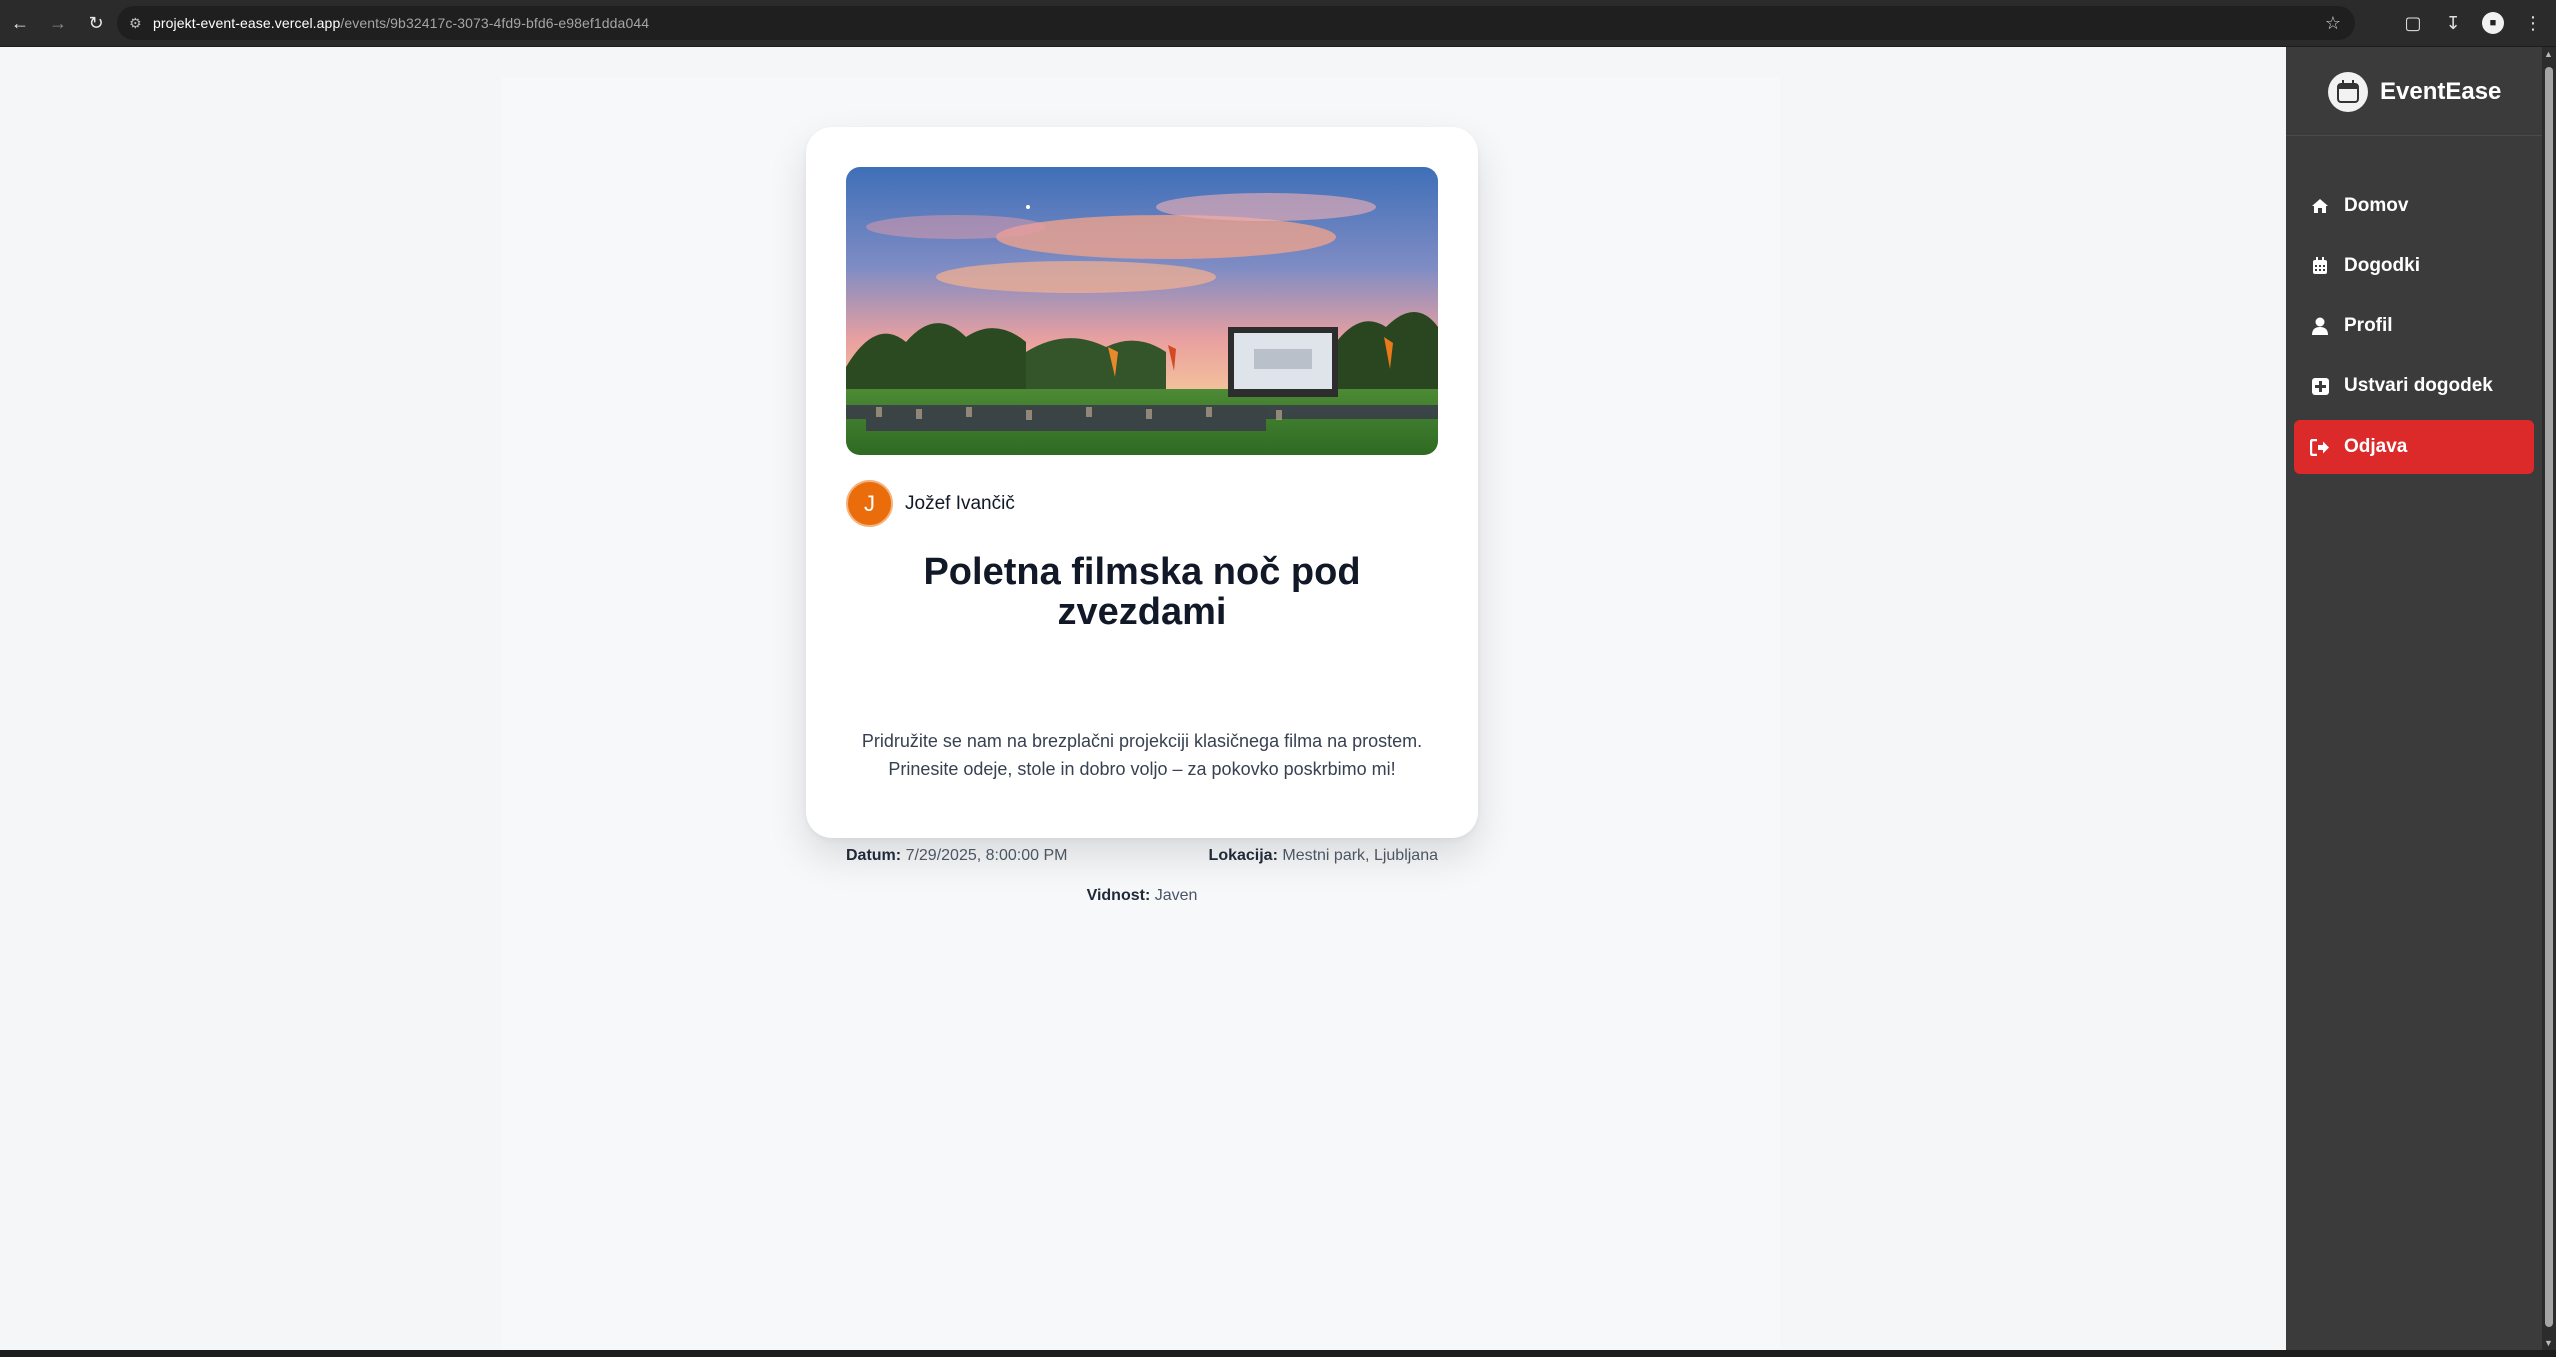 Image resolution: width=2556 pixels, height=1357 pixels. I want to click on sidebar-item-label: Dogodki, so click(2382, 265).